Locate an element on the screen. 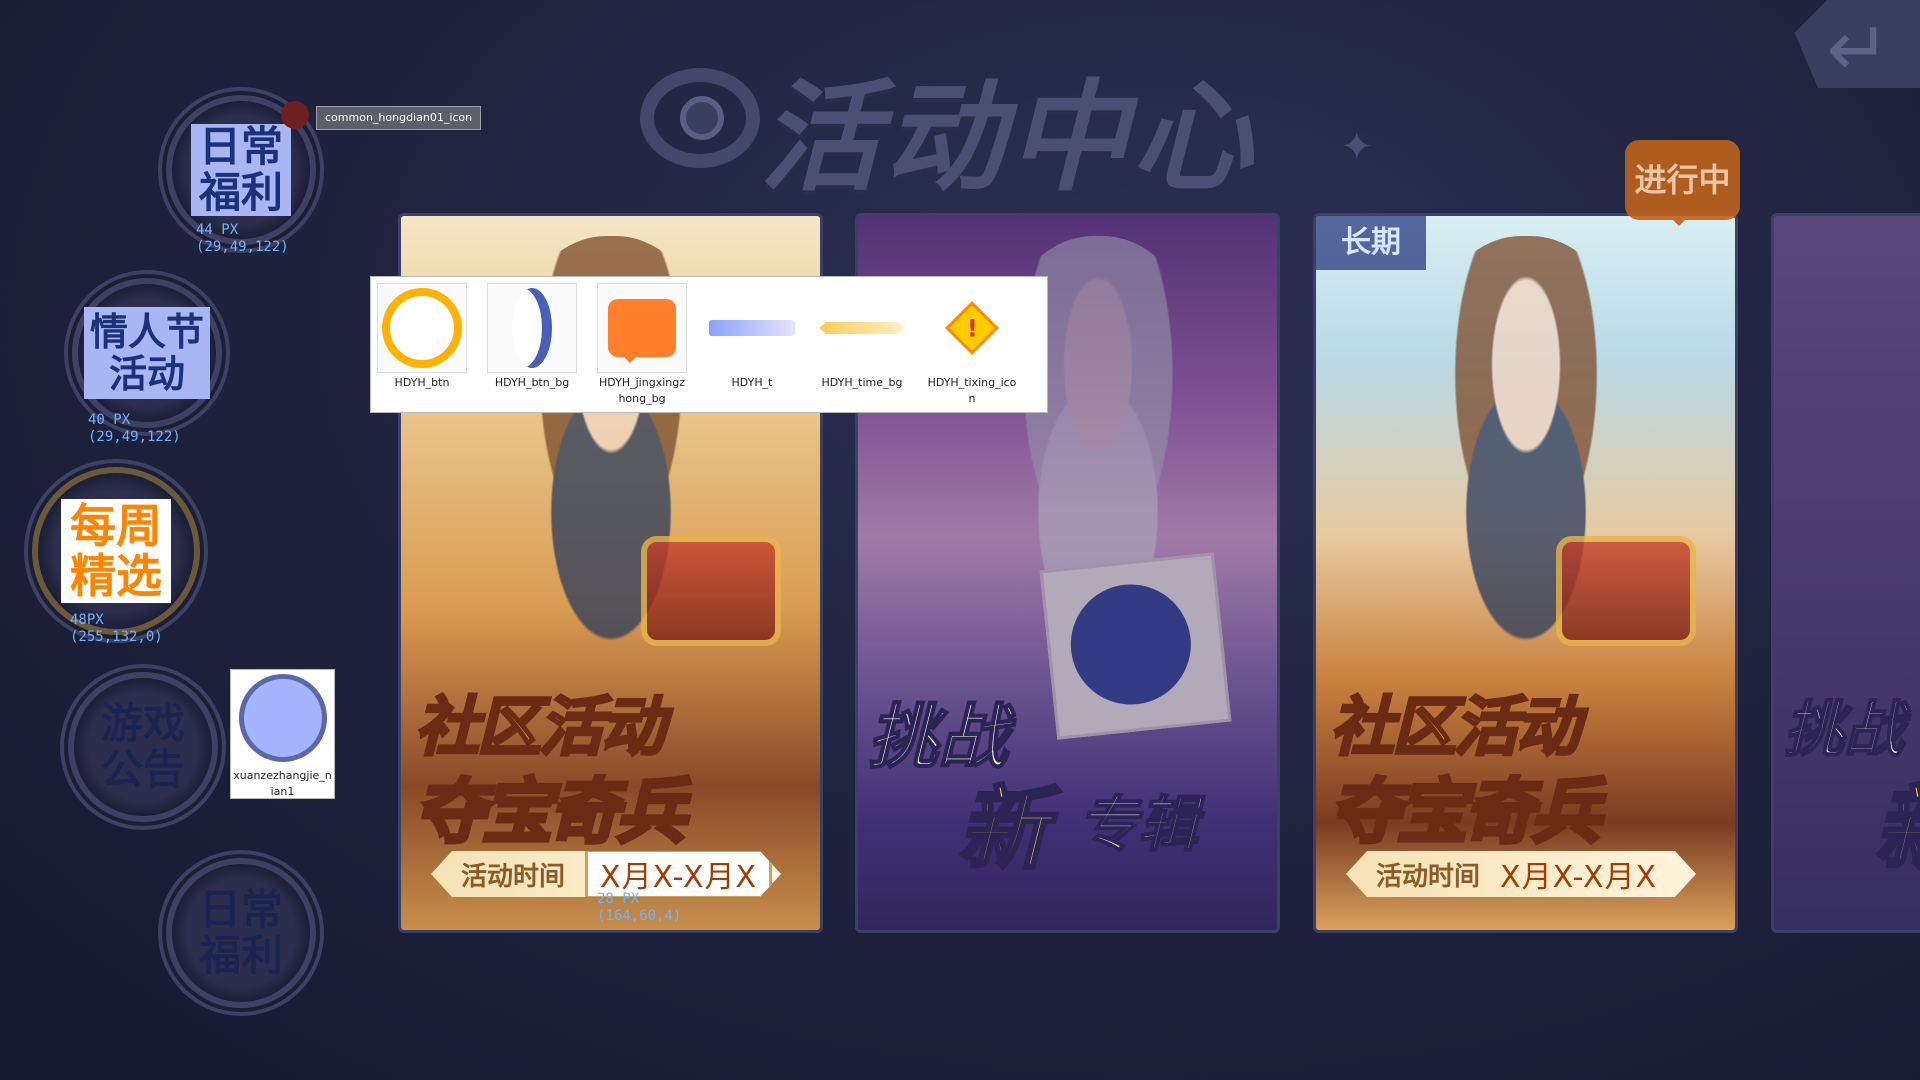  sparkle-icon: ✦ is located at coordinates (1357, 147).